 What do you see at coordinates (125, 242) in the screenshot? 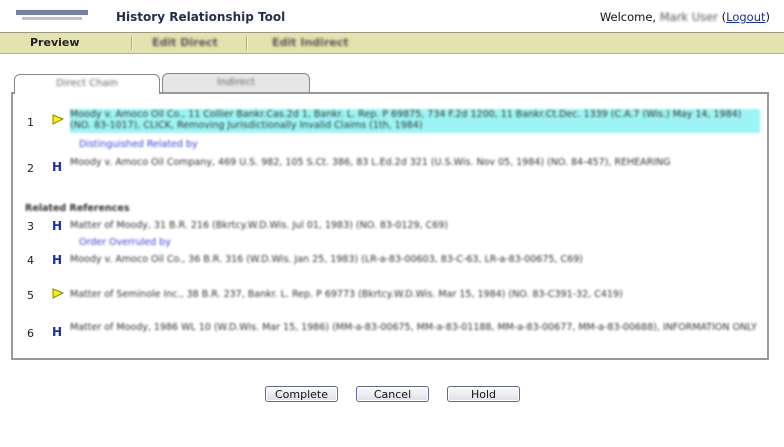
I see `order-overruled-link: Order Overruled by` at bounding box center [125, 242].